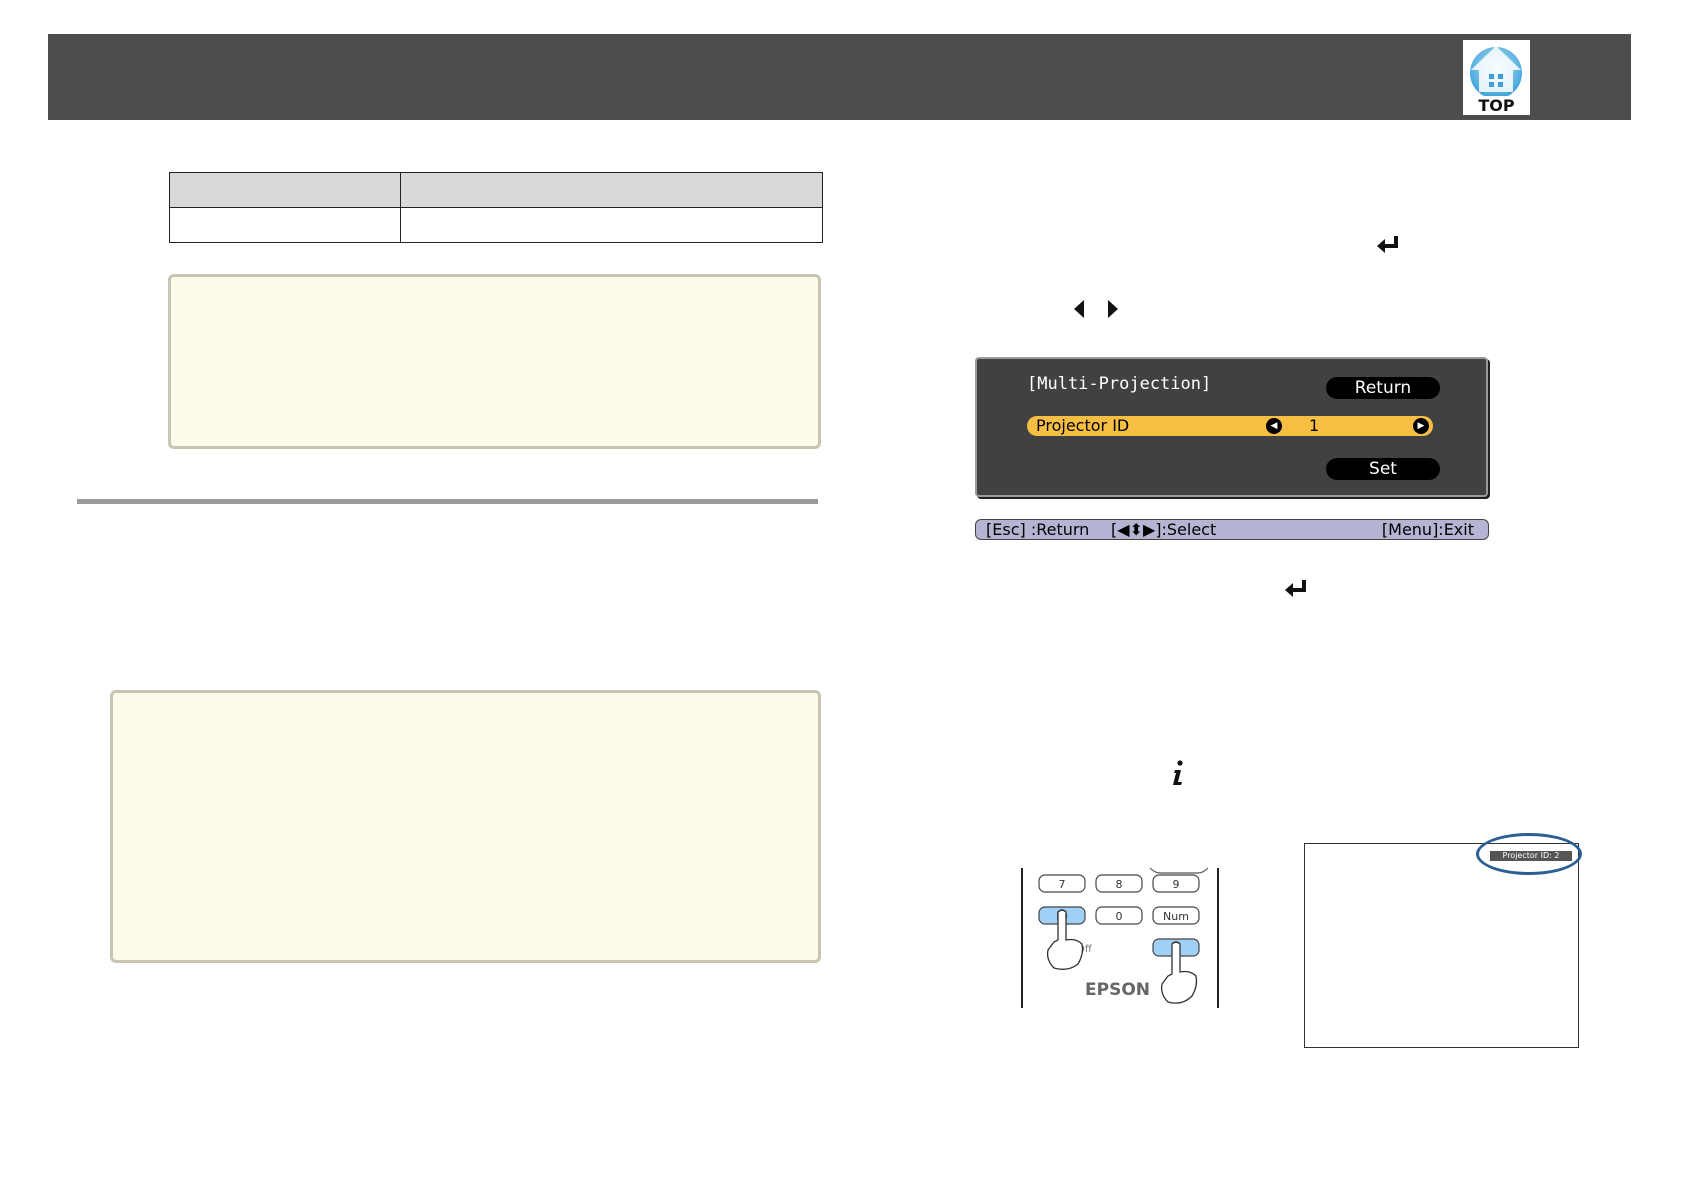 The image size is (1684, 1190). I want to click on svg-text: Num, so click(1176, 916).